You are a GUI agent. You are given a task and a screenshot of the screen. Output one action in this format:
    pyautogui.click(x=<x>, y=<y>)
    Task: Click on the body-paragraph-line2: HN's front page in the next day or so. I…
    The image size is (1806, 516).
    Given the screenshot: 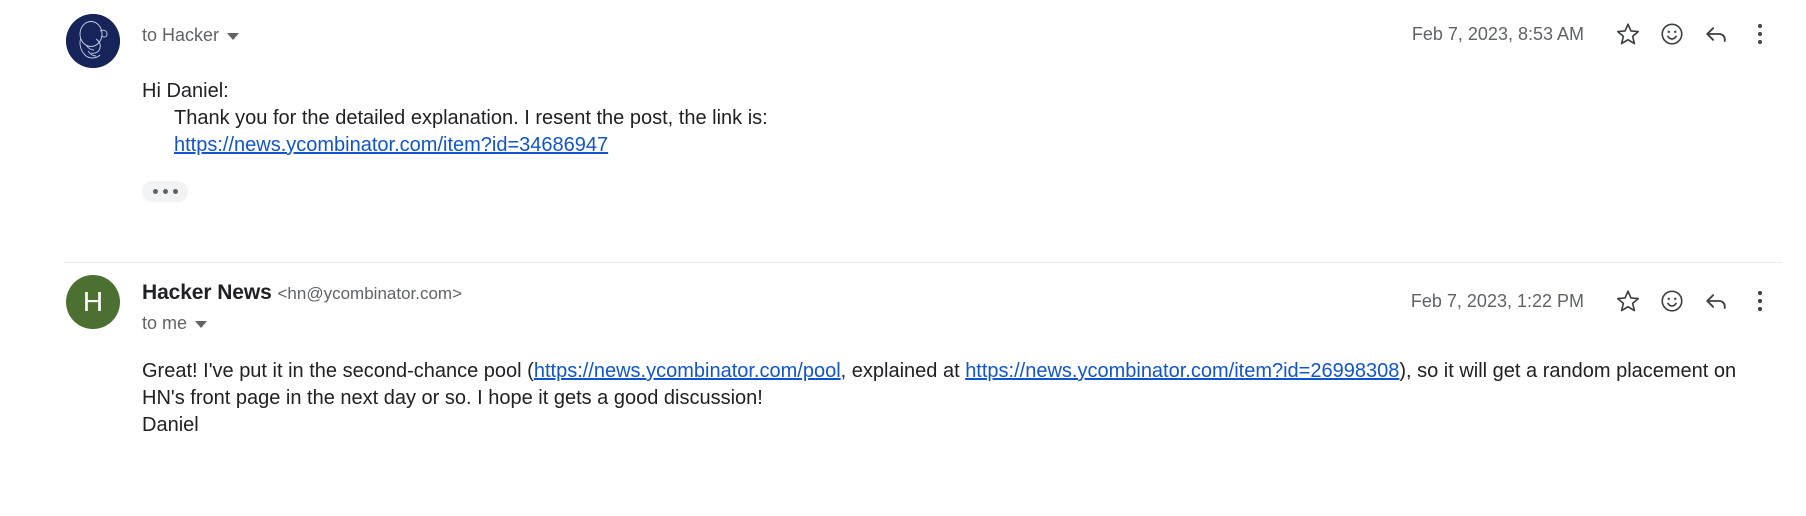 What is the action you would take?
    pyautogui.click(x=452, y=398)
    